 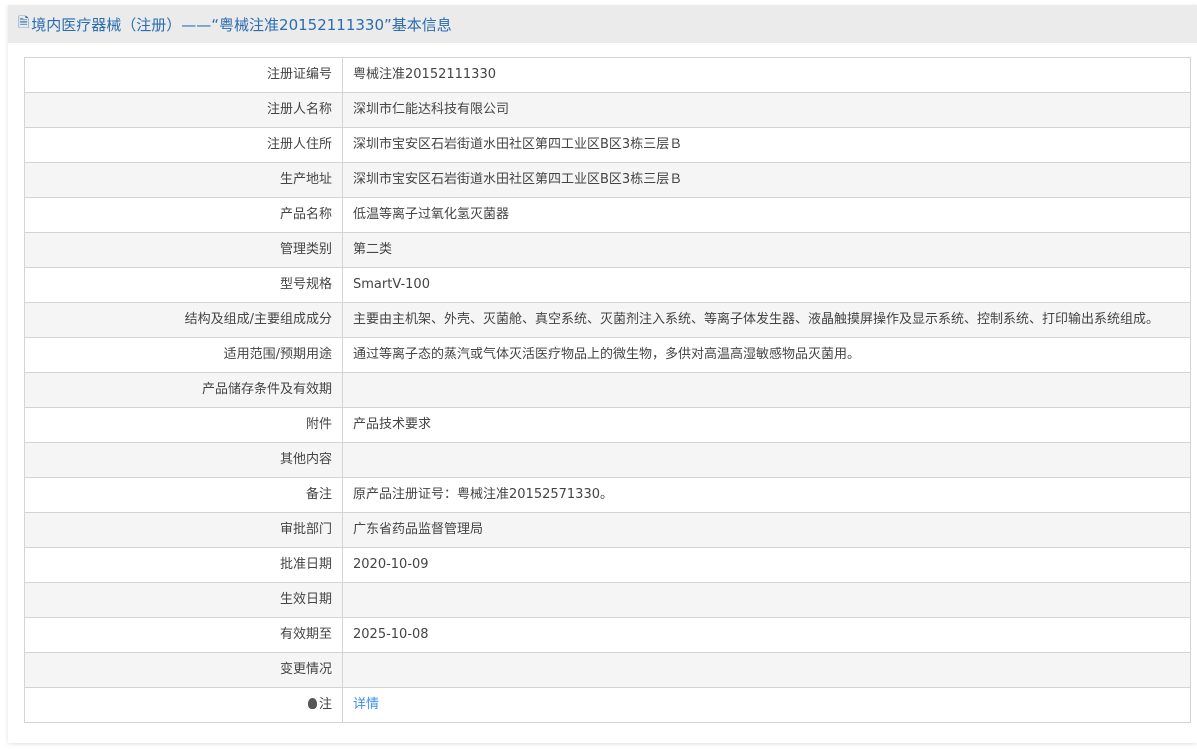 What do you see at coordinates (183, 390) in the screenshot?
I see `field-label: 产品储存条件及有效期` at bounding box center [183, 390].